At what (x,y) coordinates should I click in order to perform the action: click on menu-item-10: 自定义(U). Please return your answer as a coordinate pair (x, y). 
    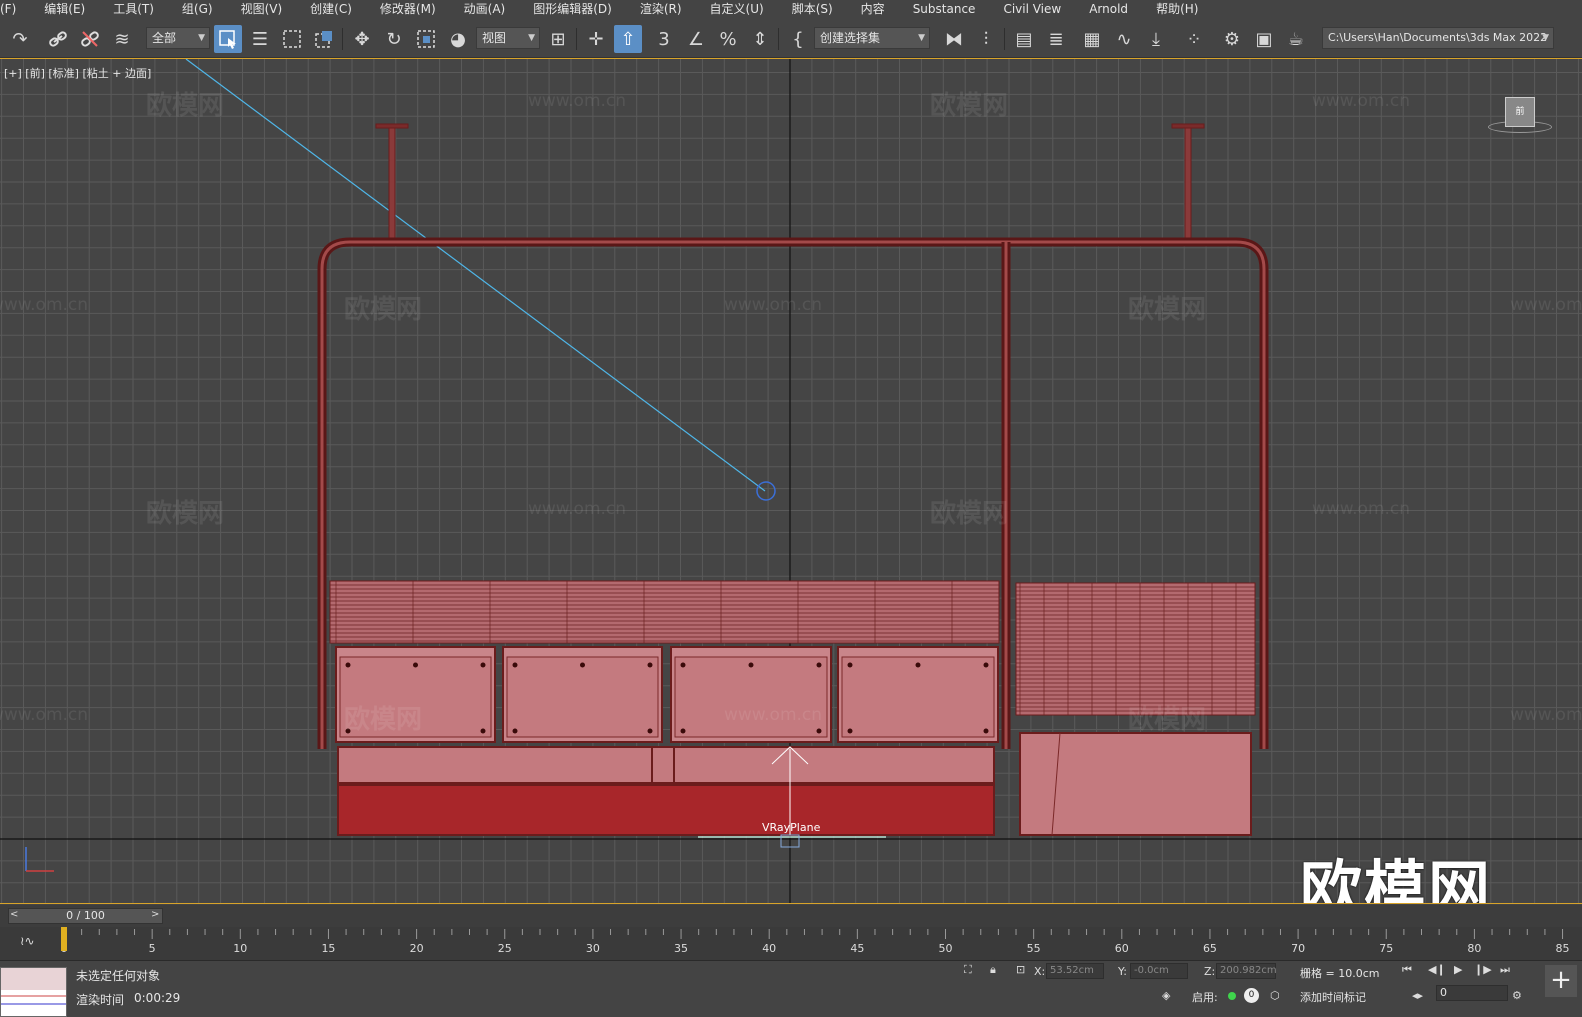
    Looking at the image, I should click on (737, 10).